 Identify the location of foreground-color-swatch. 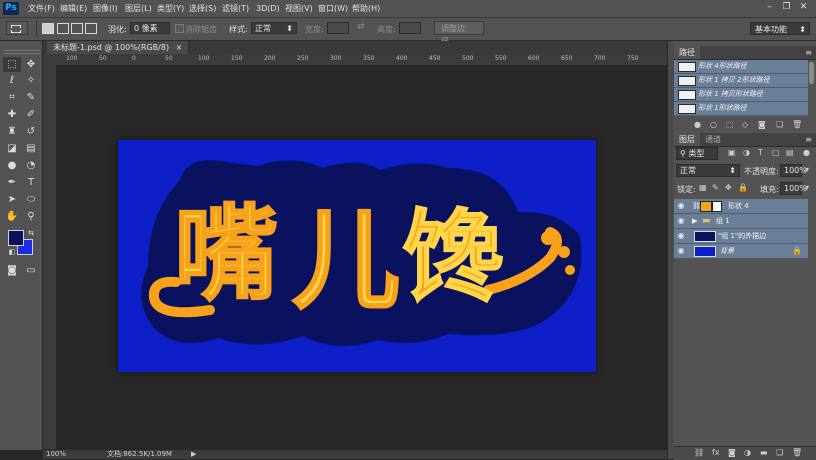
(16, 238).